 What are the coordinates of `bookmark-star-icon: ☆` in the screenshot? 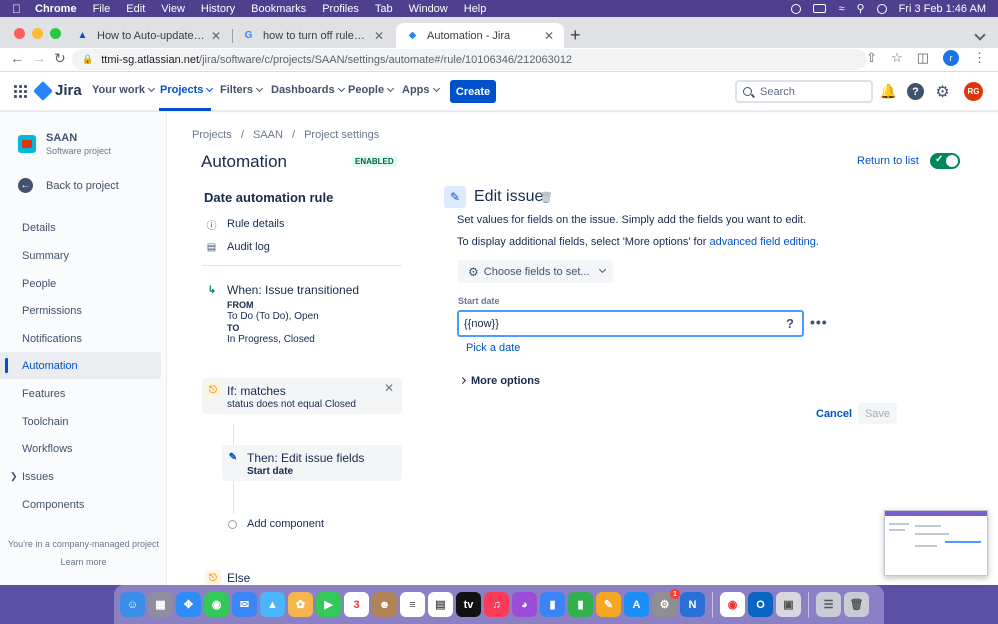 It's located at (897, 58).